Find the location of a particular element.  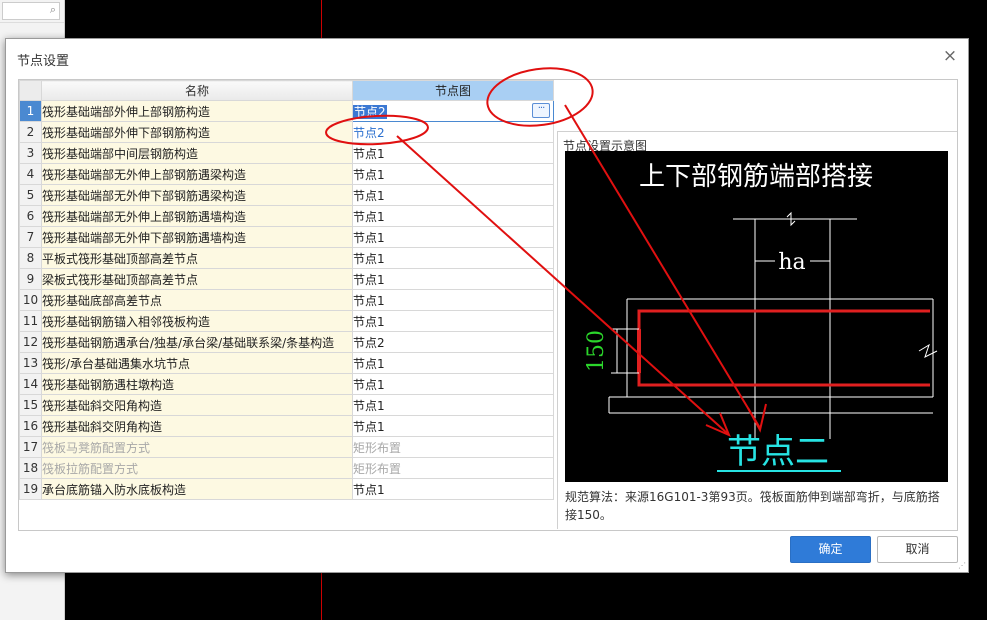

row-name: 筏形基础端部无外伸上部钢筋遇墙构造 is located at coordinates (197, 216).